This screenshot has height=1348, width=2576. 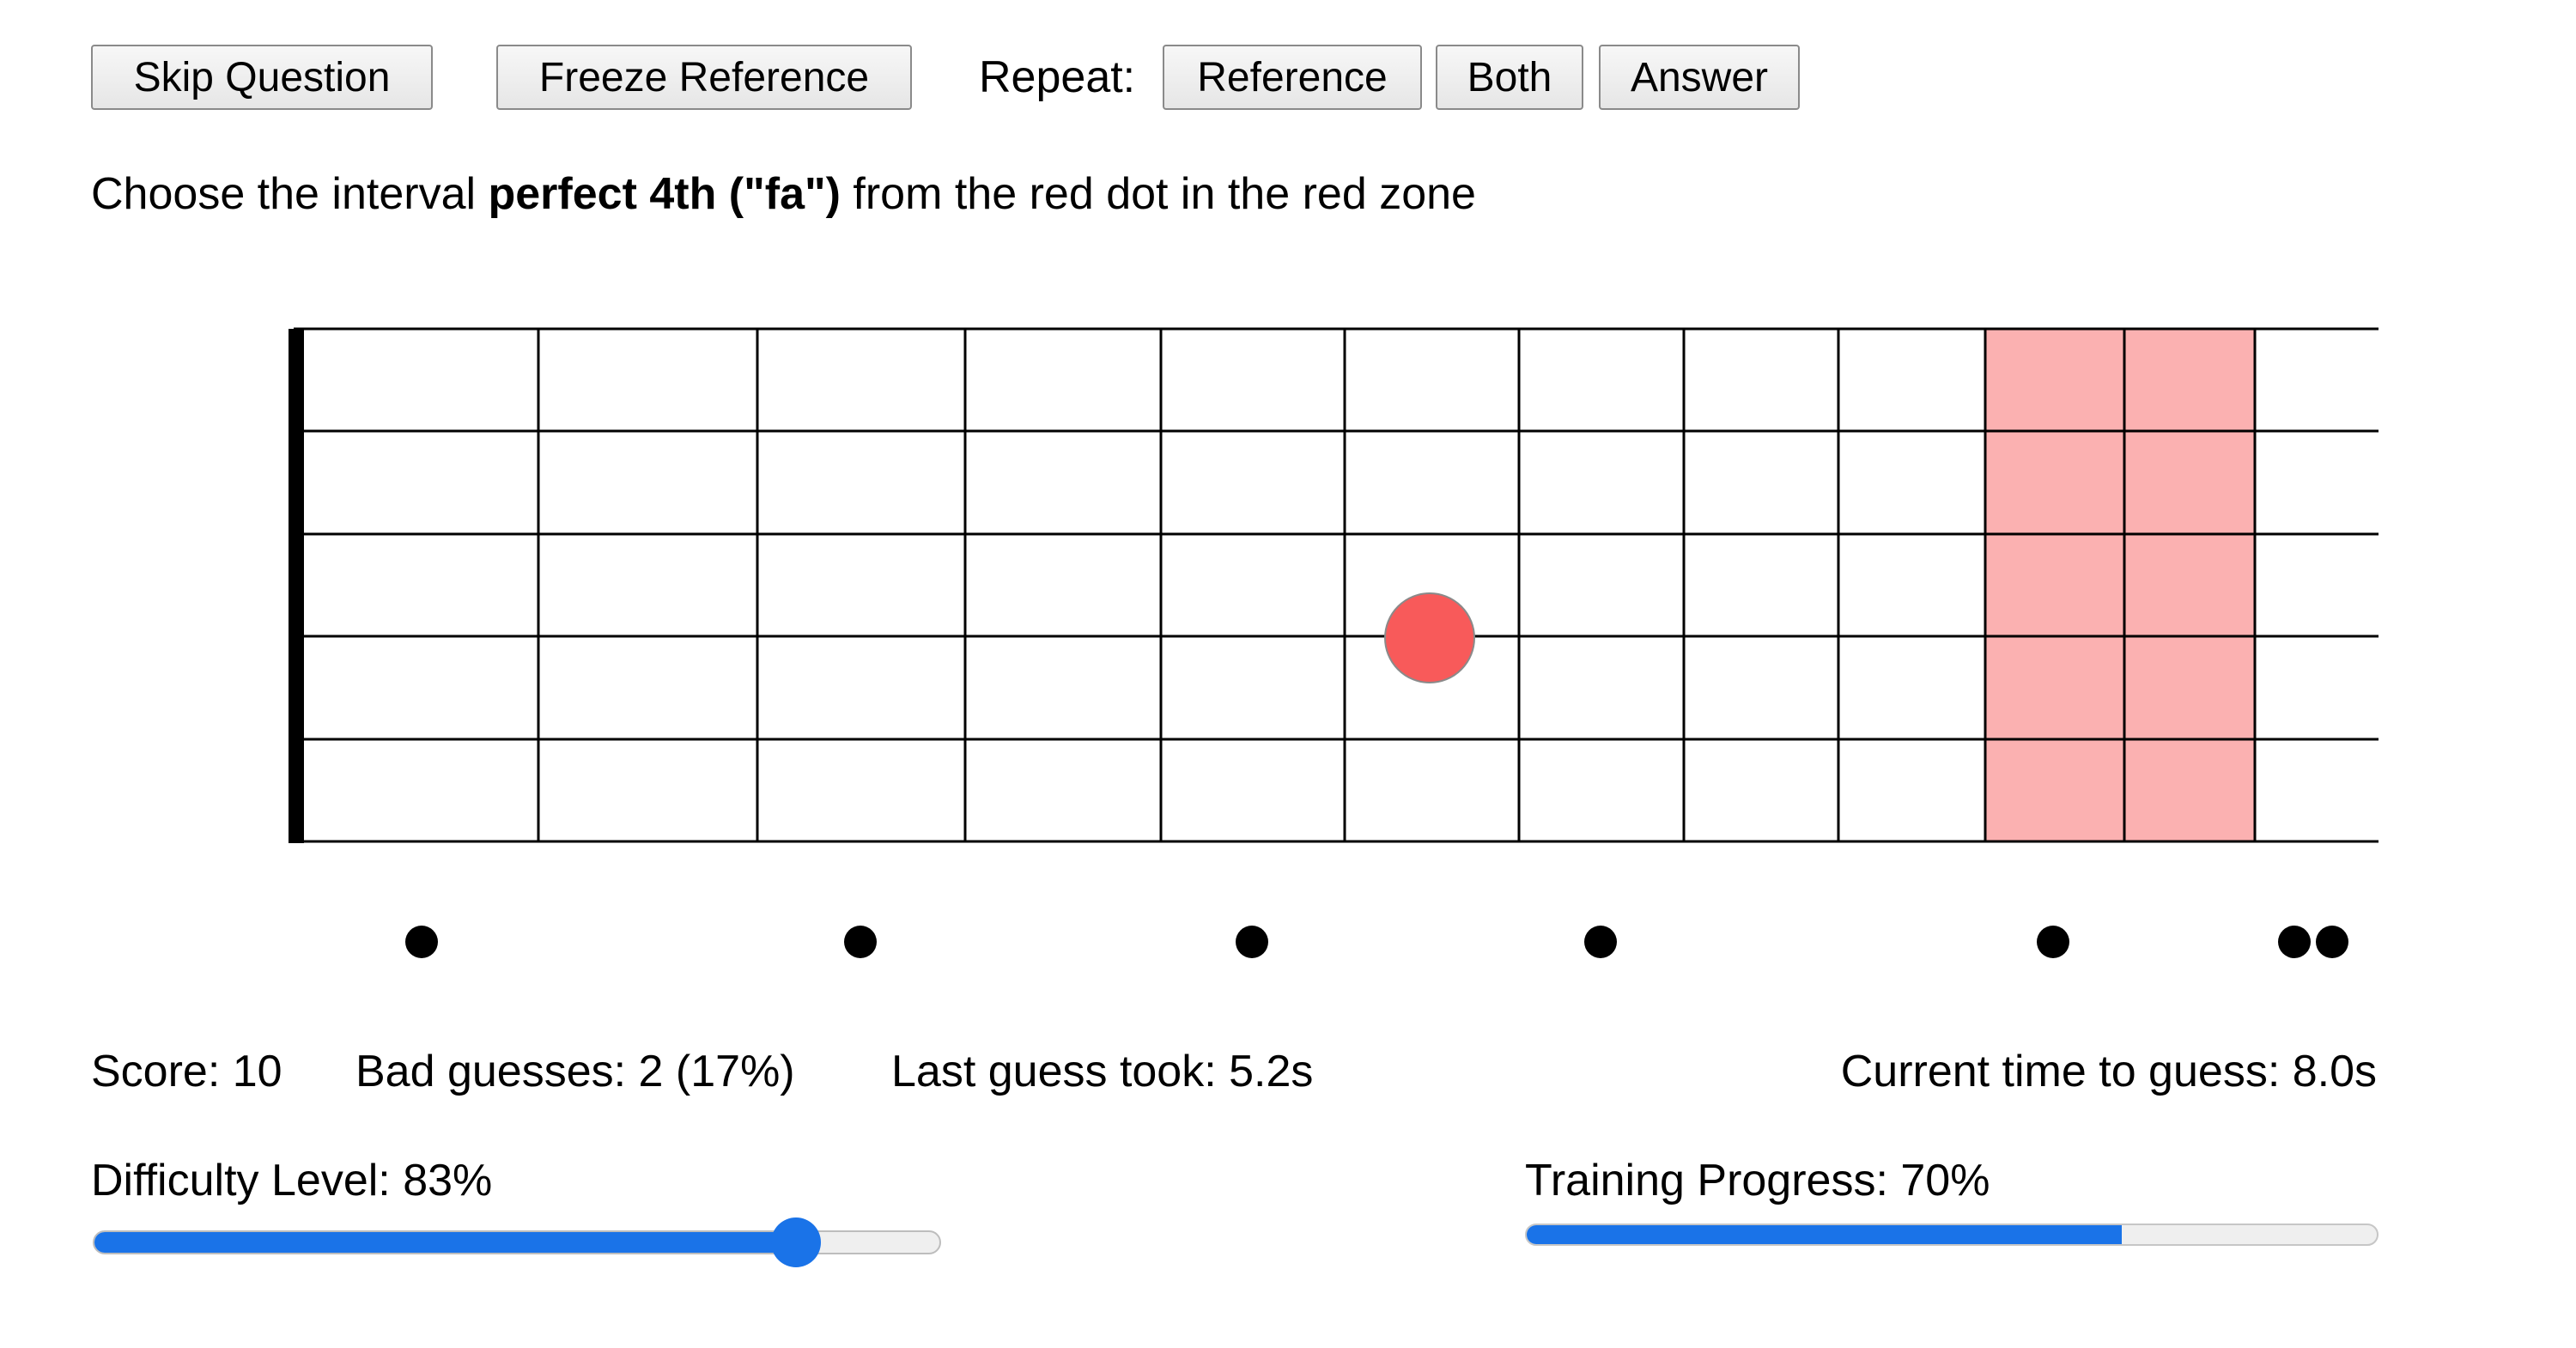 What do you see at coordinates (1102, 1072) in the screenshot?
I see `last-guess-text: Last guess took: 5.2s` at bounding box center [1102, 1072].